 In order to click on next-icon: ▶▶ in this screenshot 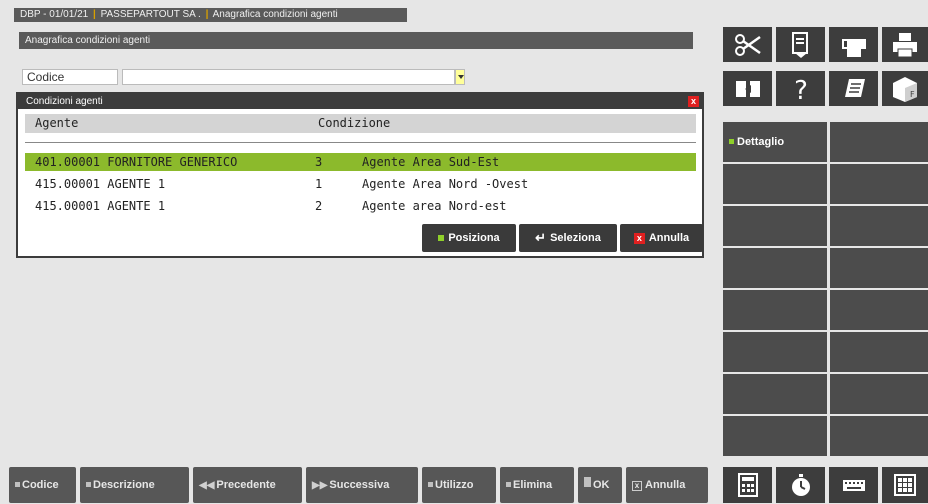, I will do `click(320, 485)`.